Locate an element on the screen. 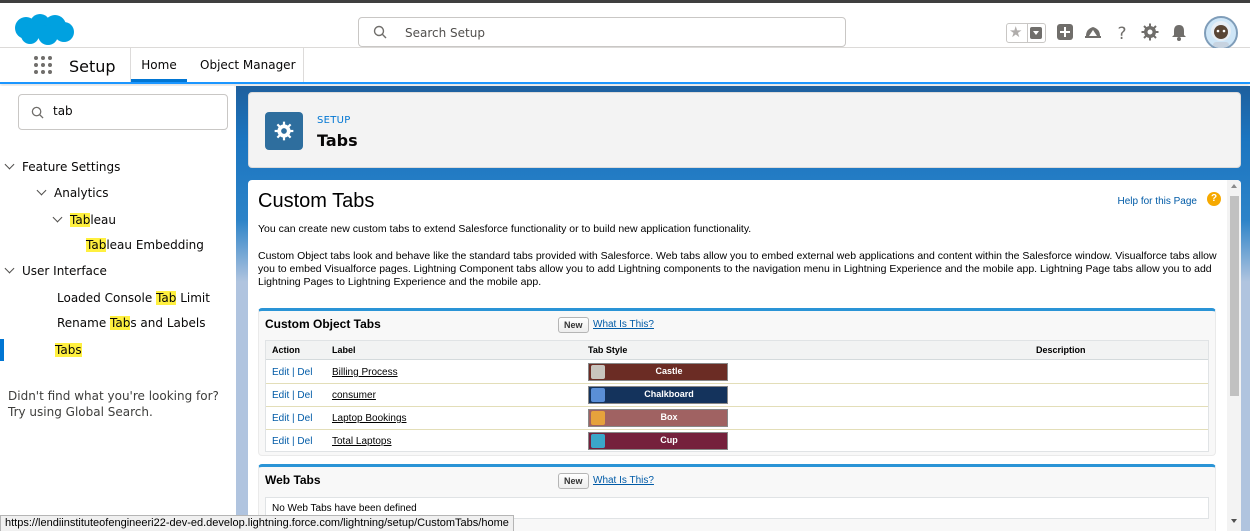  quick-find-input is located at coordinates (133, 111).